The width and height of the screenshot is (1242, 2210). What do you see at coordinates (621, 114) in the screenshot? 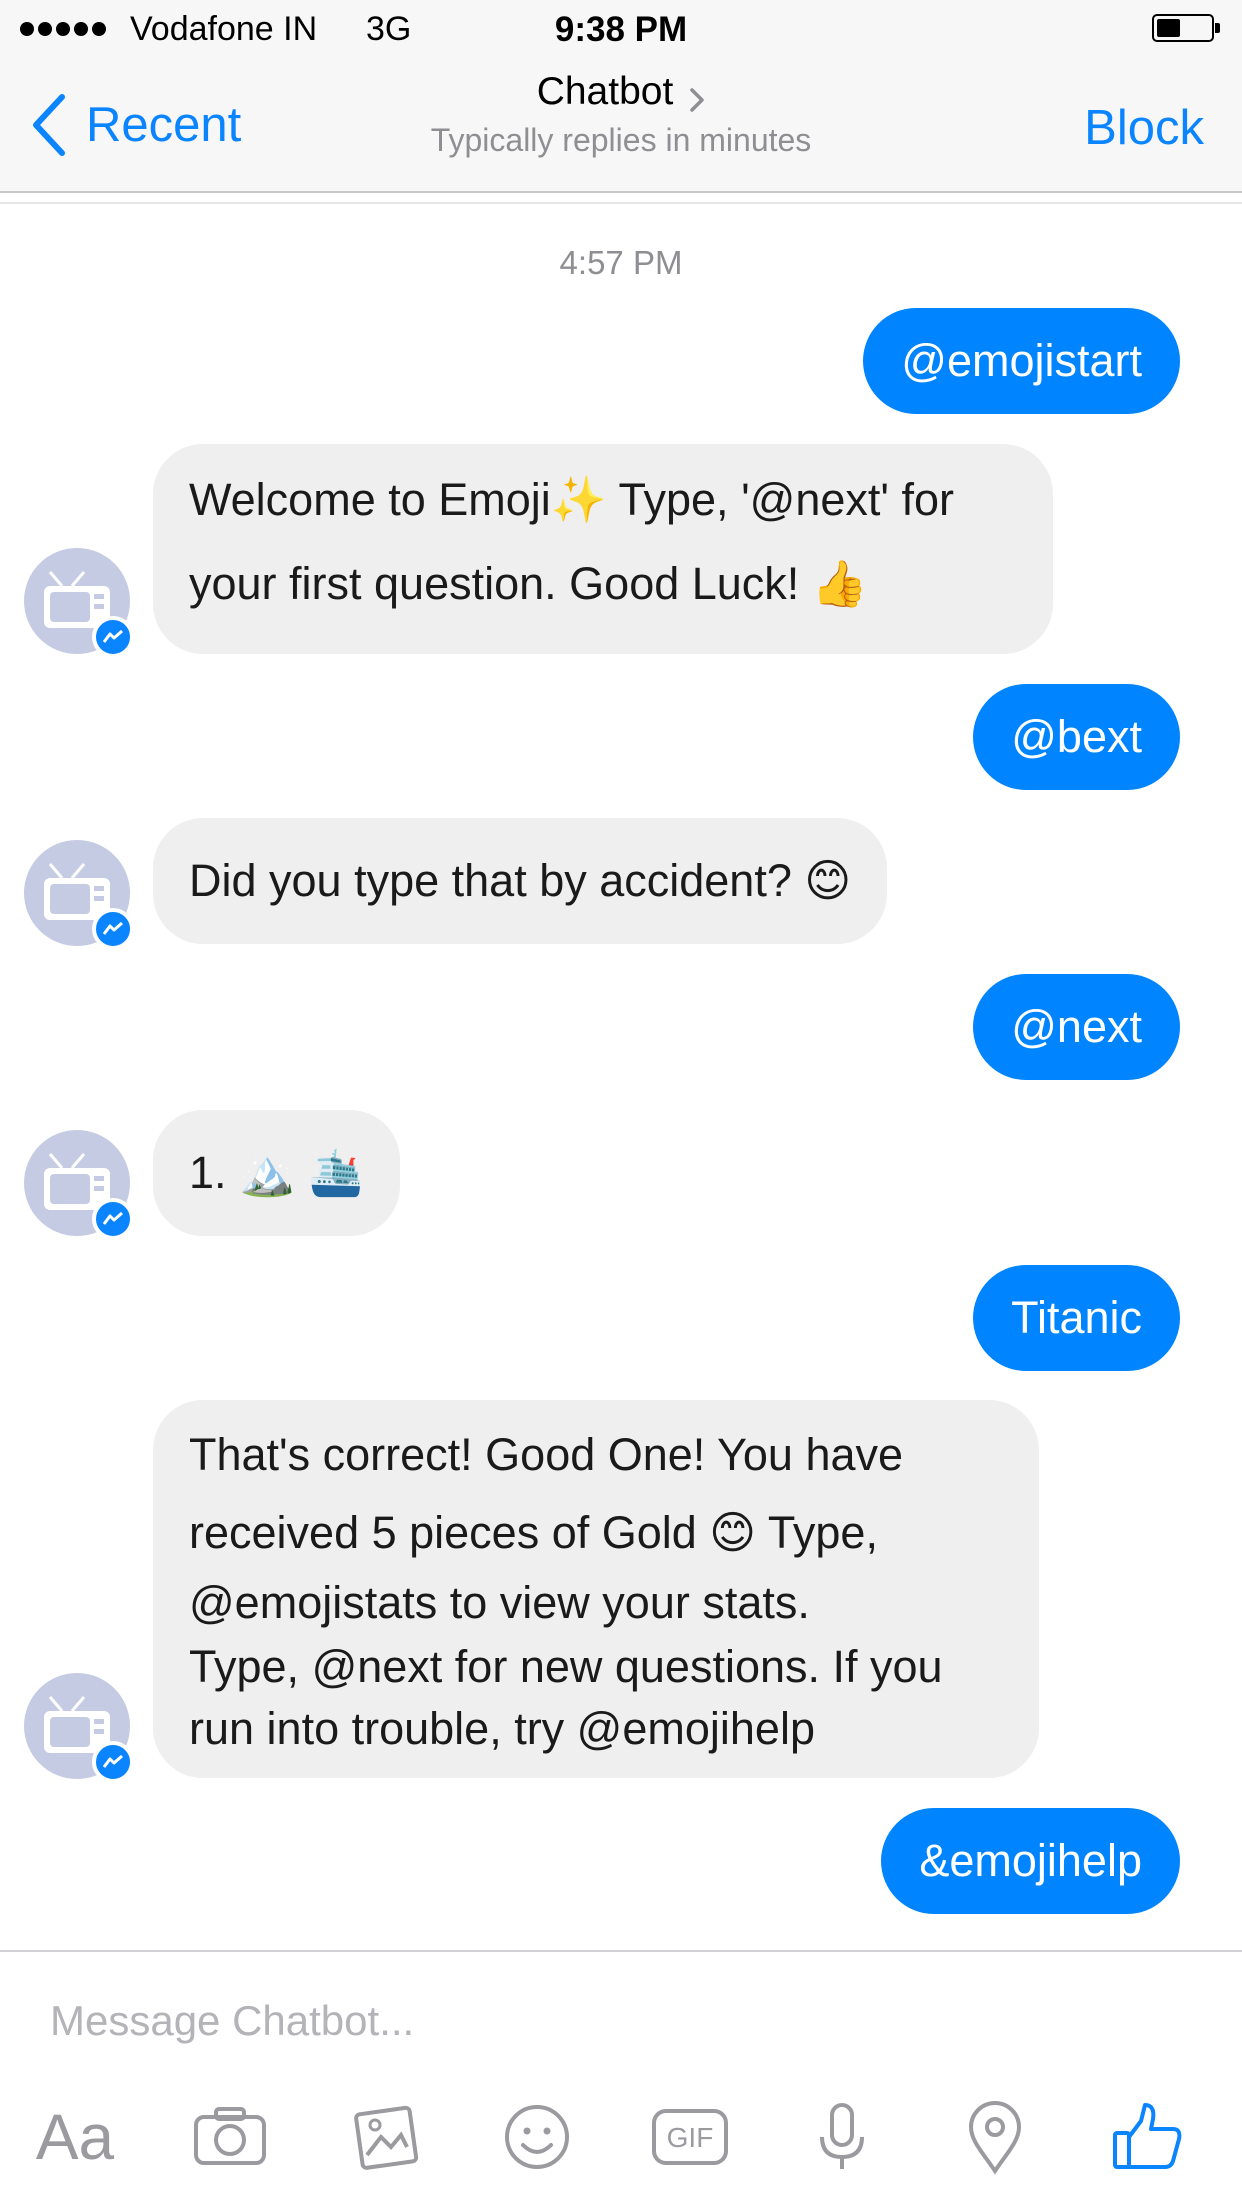
I see `conversation-title-button: Chatbot Typically replies in minutes` at bounding box center [621, 114].